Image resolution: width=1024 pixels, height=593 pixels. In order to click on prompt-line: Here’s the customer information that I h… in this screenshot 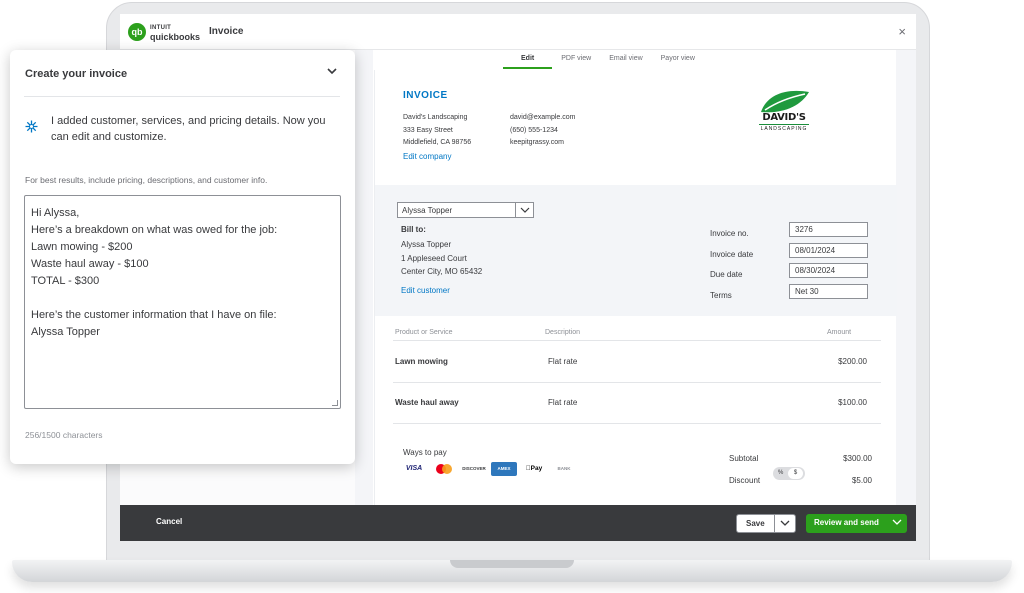, I will do `click(154, 315)`.